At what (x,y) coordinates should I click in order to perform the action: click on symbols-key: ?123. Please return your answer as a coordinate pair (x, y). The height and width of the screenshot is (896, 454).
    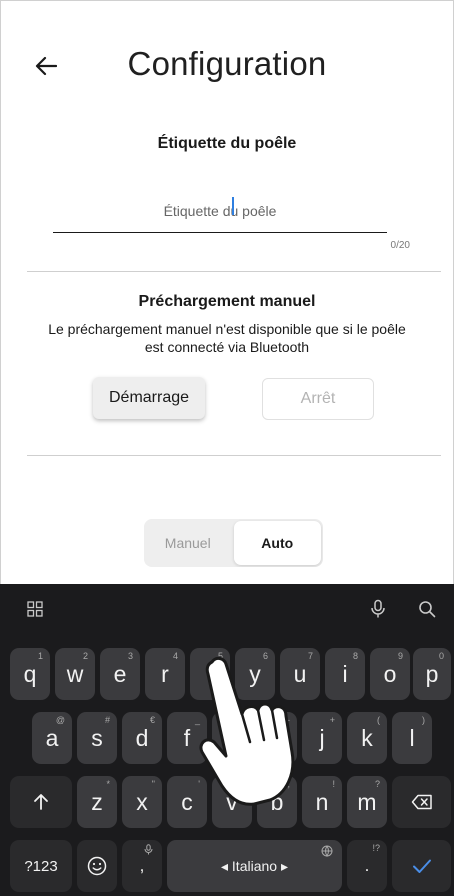
    Looking at the image, I should click on (41, 866).